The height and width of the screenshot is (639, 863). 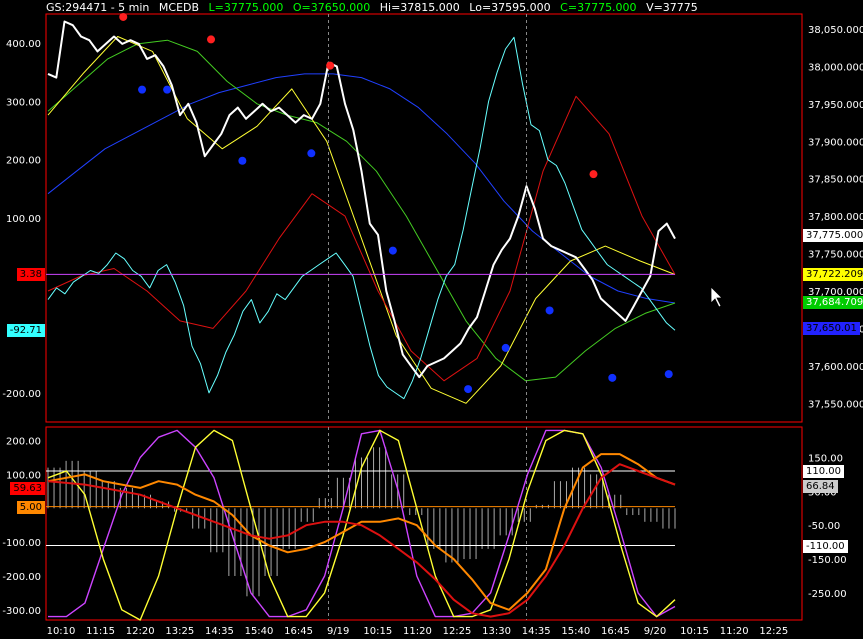 What do you see at coordinates (23, 219) in the screenshot?
I see `upper-left-tick: 100.00` at bounding box center [23, 219].